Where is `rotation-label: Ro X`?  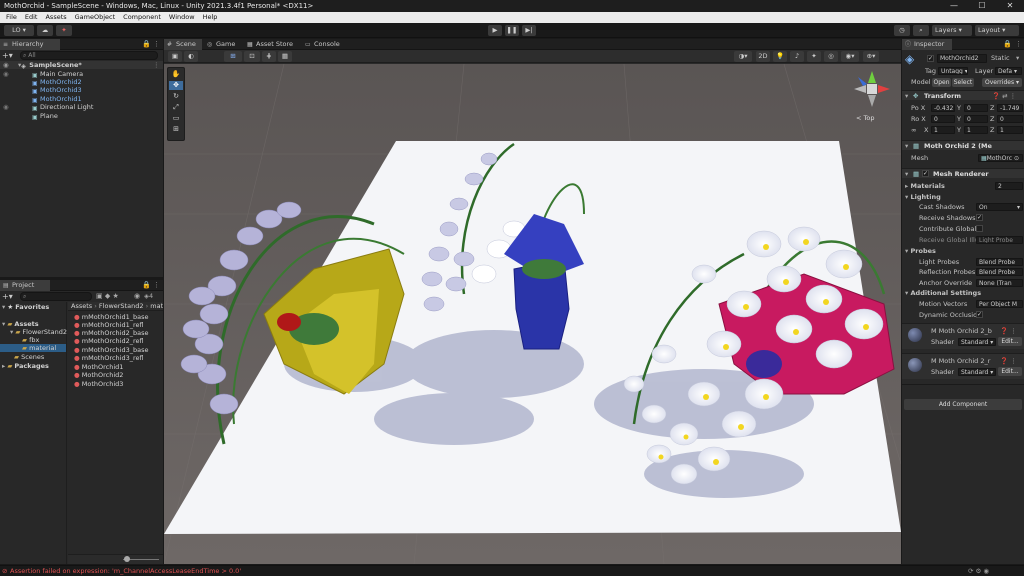
rotation-label: Ro X is located at coordinates (918, 119).